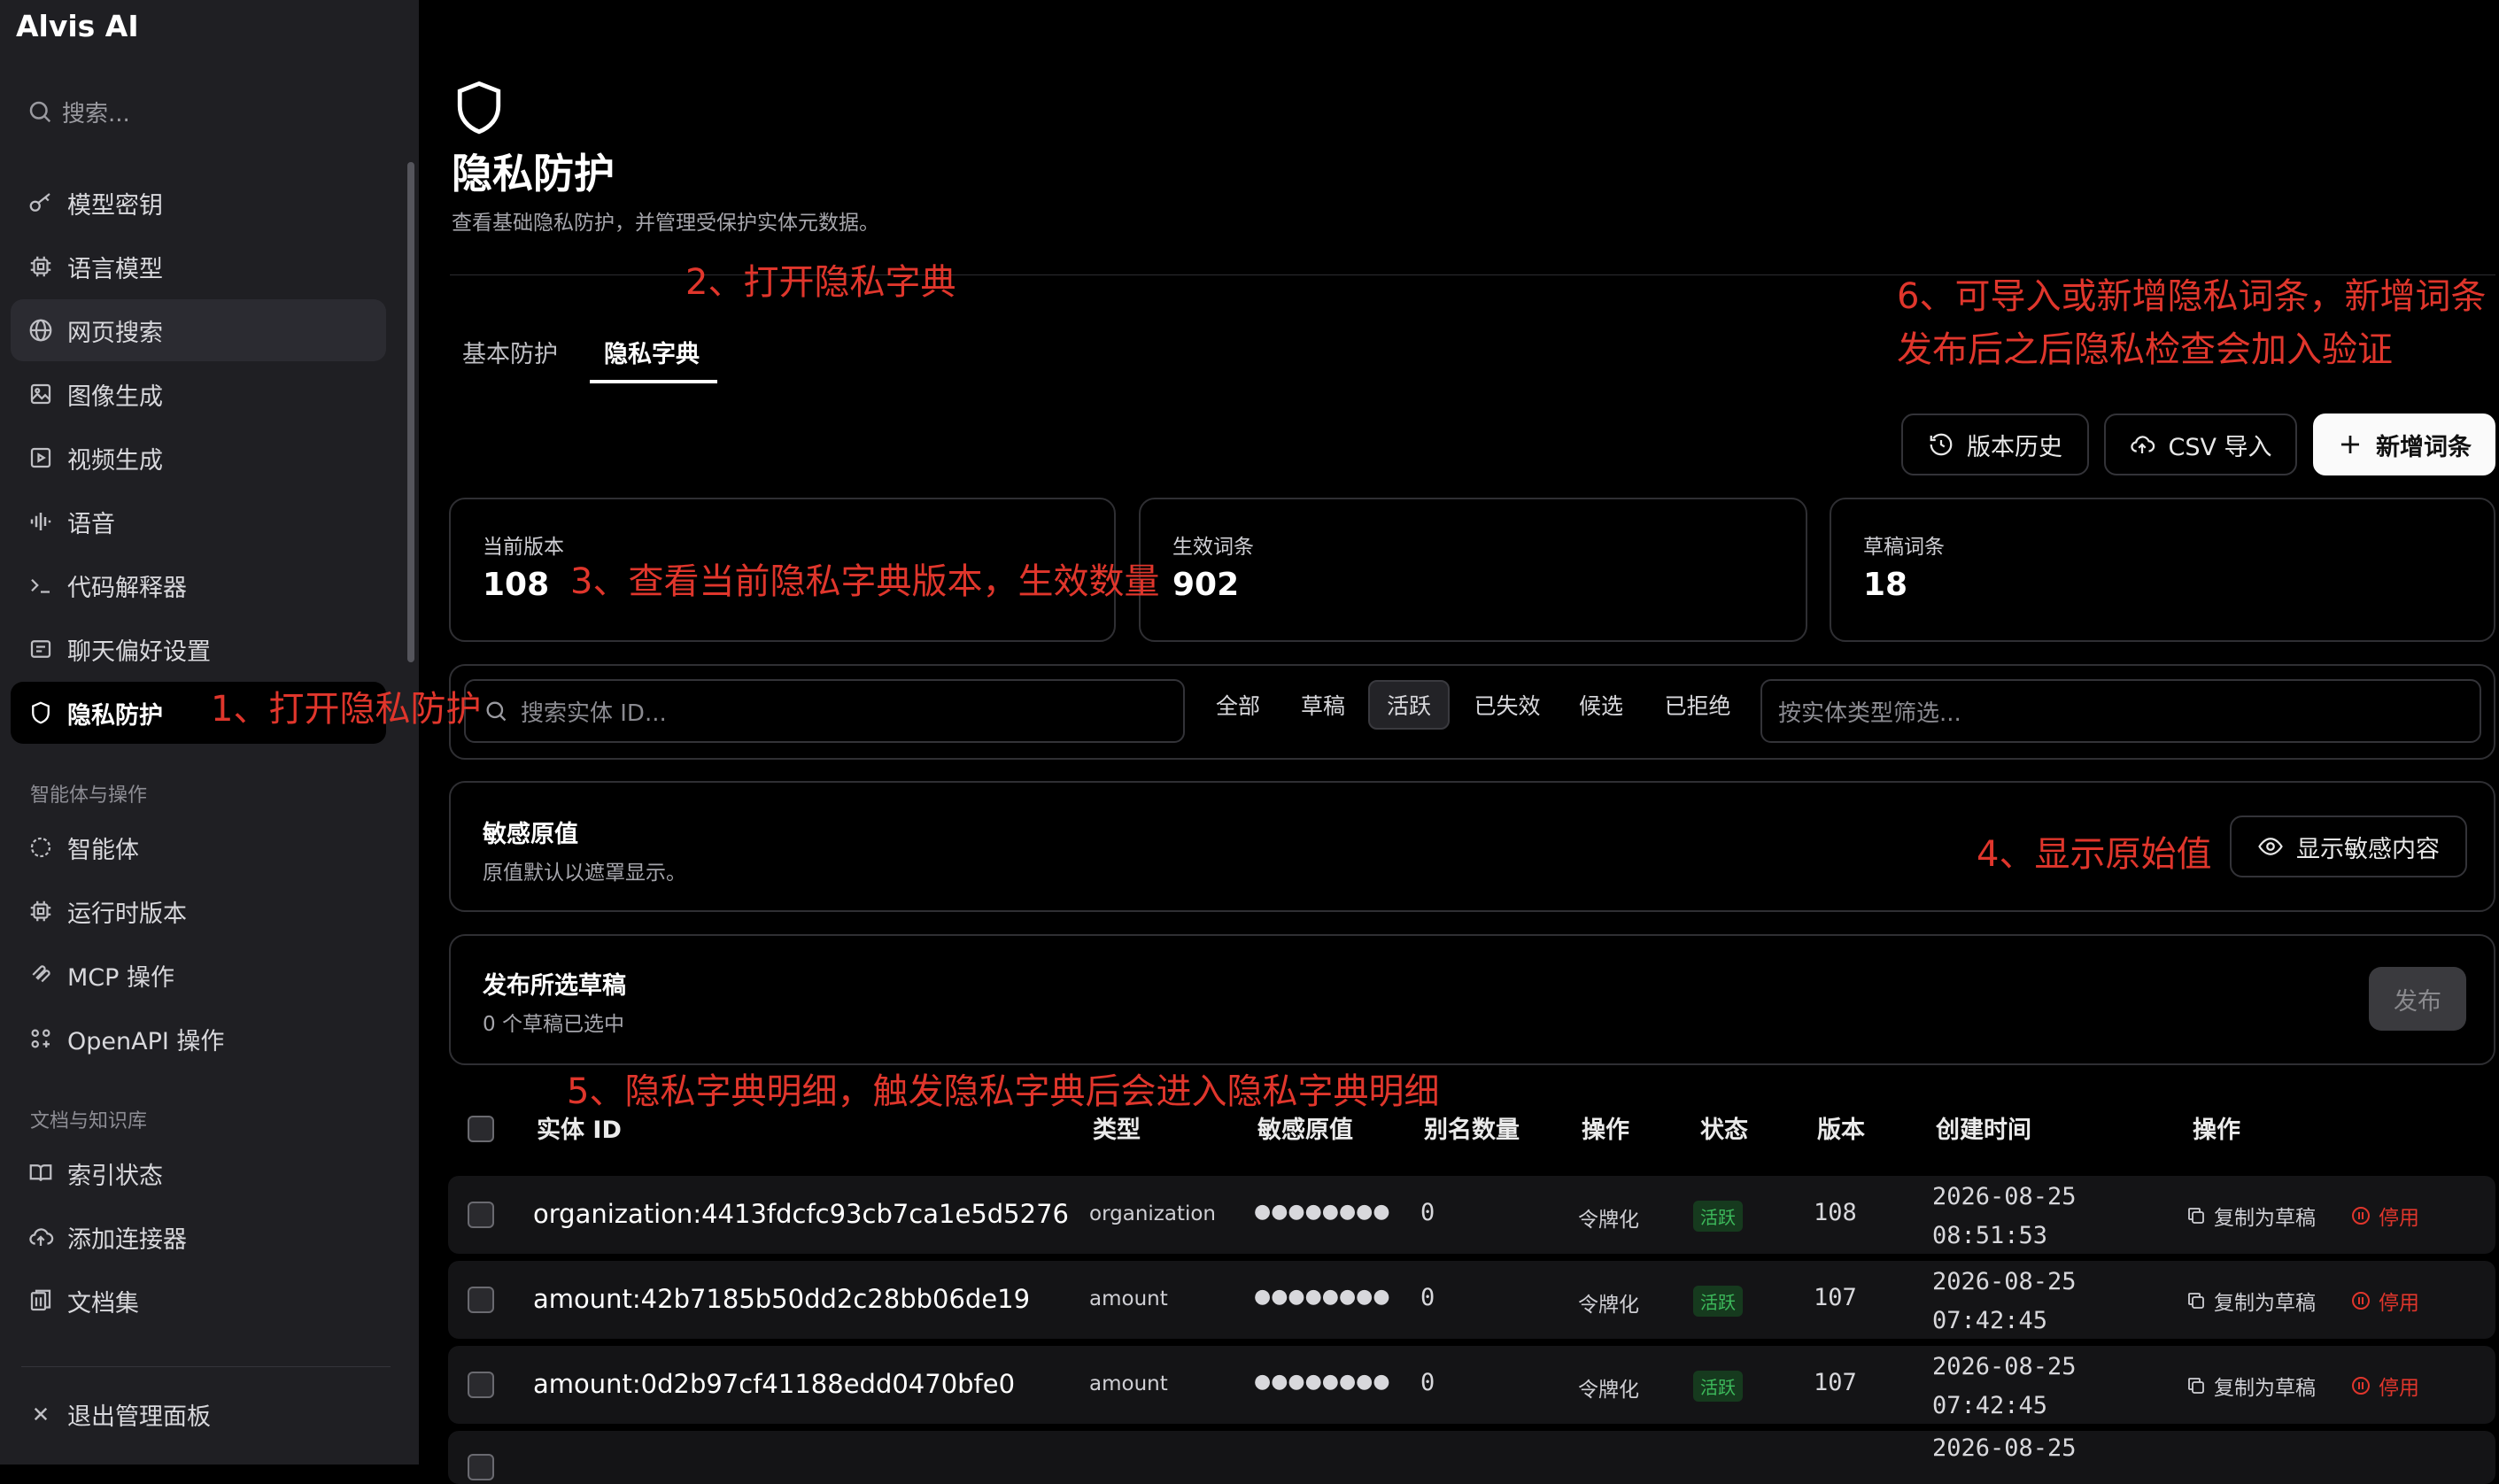  Describe the element at coordinates (198, 1414) in the screenshot. I see `exit-admin-button: 退出管理面板` at that location.